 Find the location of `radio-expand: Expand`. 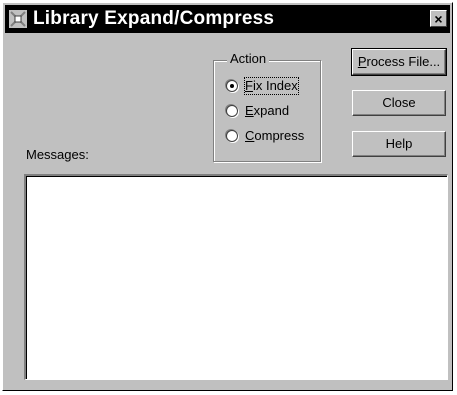

radio-expand: Expand is located at coordinates (257, 111).